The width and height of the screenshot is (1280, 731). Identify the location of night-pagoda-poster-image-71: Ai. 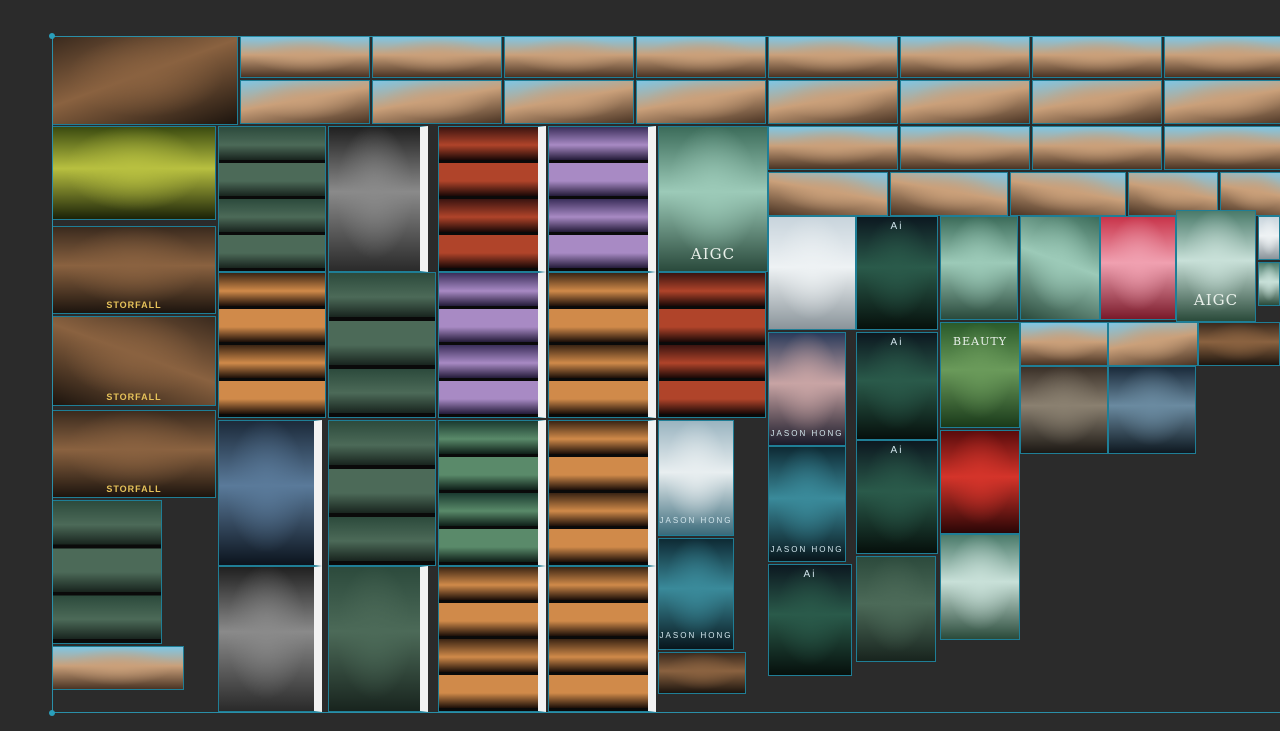
(897, 497).